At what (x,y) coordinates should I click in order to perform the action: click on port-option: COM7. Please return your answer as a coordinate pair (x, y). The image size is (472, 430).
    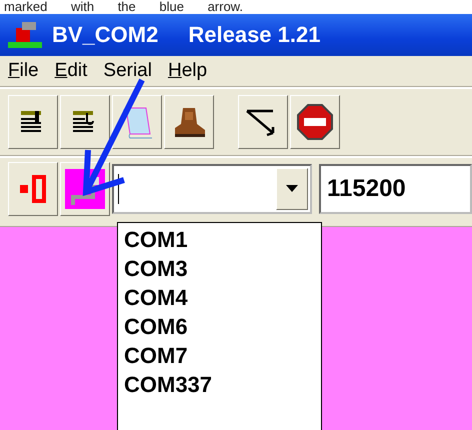
    Looking at the image, I should click on (219, 355).